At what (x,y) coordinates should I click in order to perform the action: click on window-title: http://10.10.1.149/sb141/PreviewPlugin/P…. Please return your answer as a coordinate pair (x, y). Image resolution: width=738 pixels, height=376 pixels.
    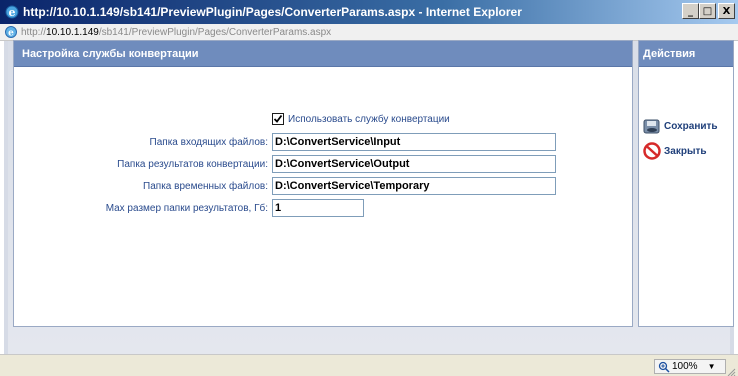
    Looking at the image, I should click on (272, 12).